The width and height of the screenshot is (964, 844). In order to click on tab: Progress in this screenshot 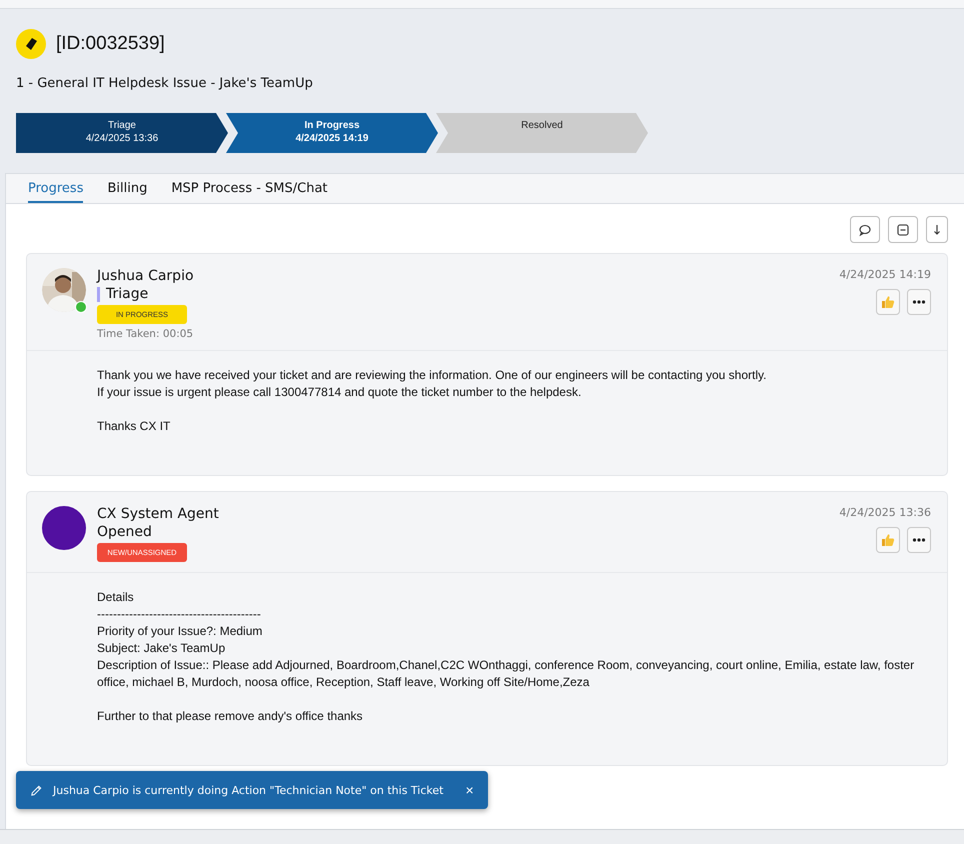, I will do `click(56, 188)`.